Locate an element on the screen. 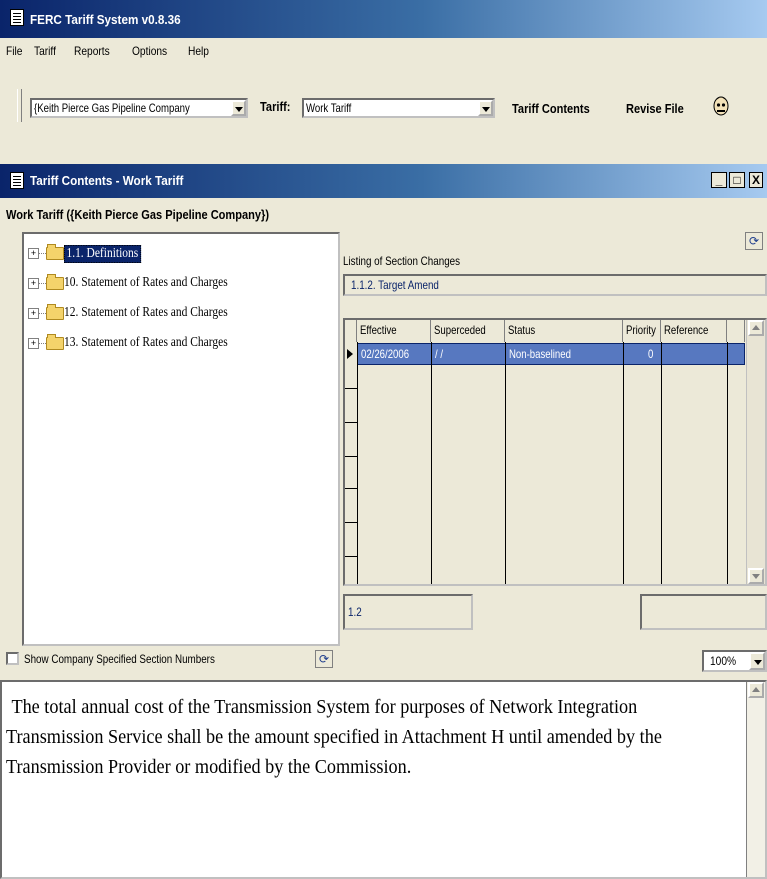 The image size is (767, 879). row-header-corner is located at coordinates (351, 331).